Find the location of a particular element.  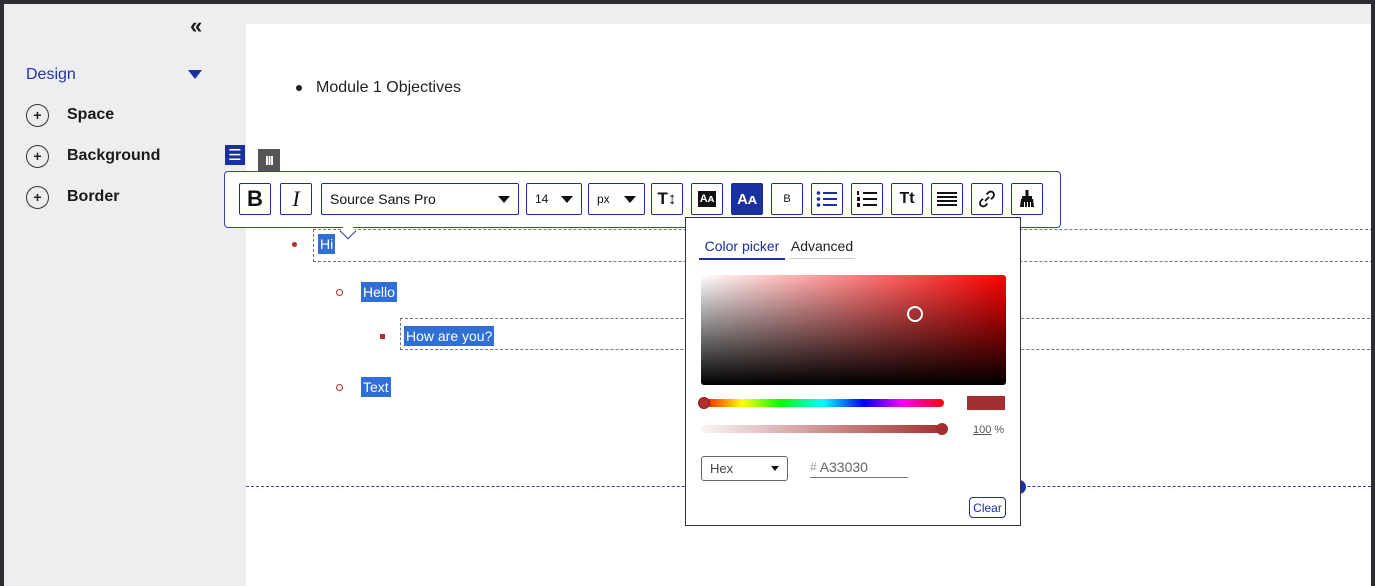

link-icon is located at coordinates (987, 199).